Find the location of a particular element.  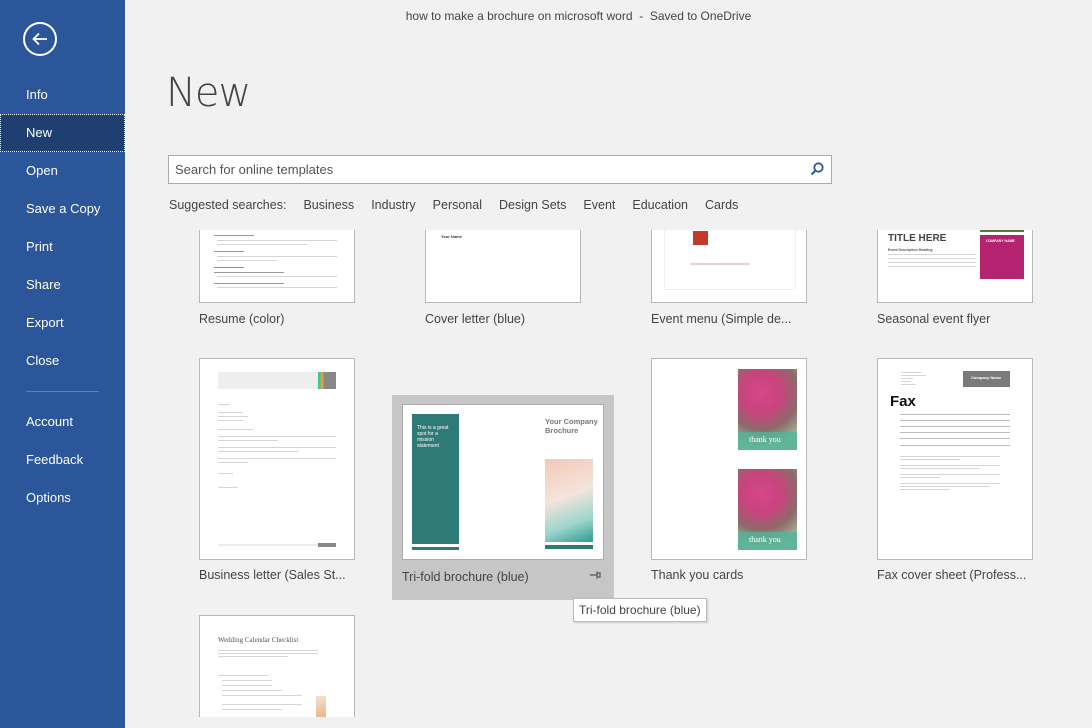

template-thumbnail: Your Name is located at coordinates (503, 266).